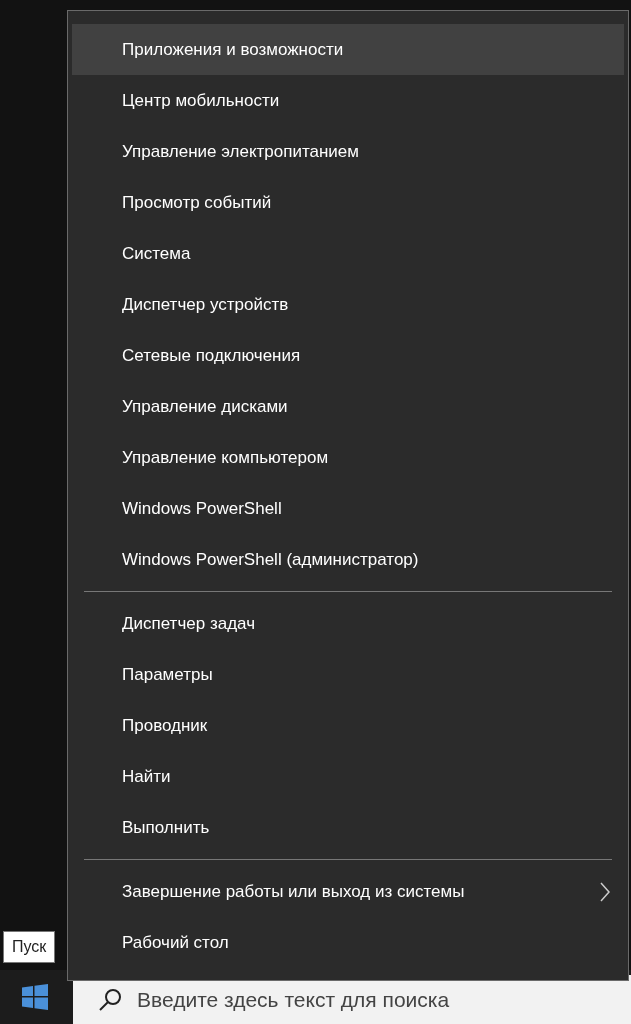 The image size is (631, 1024). I want to click on menu-item: Найти, so click(348, 776).